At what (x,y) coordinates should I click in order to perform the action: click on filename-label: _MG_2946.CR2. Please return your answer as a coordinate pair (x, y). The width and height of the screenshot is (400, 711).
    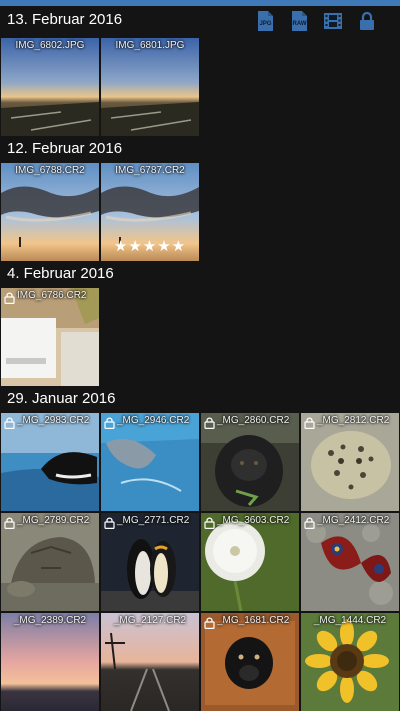
    Looking at the image, I should click on (153, 420).